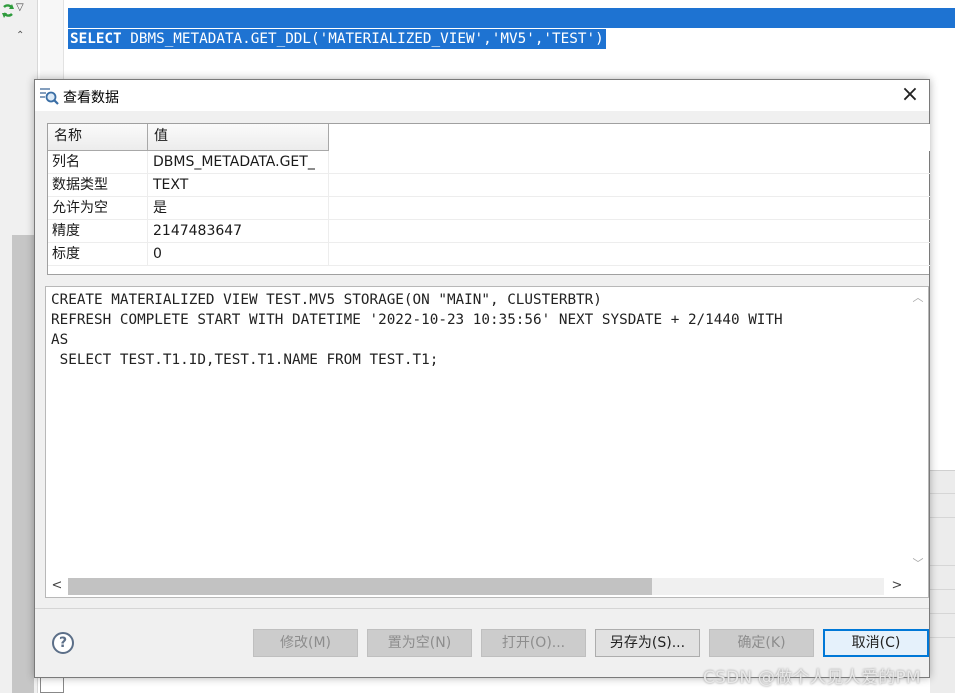  What do you see at coordinates (238, 254) in the screenshot?
I see `row-value: 0` at bounding box center [238, 254].